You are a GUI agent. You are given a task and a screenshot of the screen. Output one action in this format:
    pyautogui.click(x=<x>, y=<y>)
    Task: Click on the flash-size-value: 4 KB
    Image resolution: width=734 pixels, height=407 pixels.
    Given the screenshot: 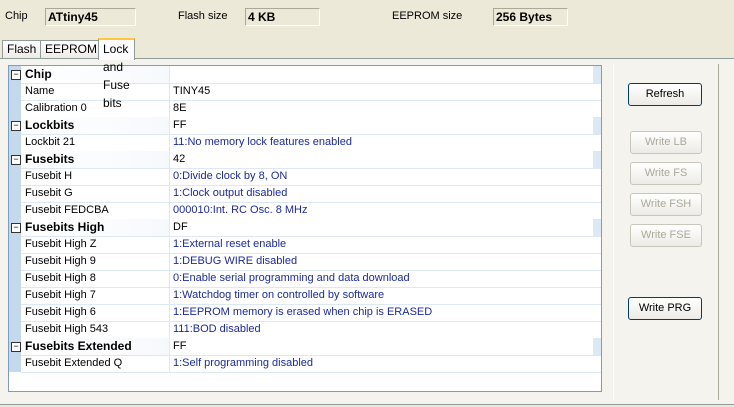 What is the action you would take?
    pyautogui.click(x=282, y=17)
    